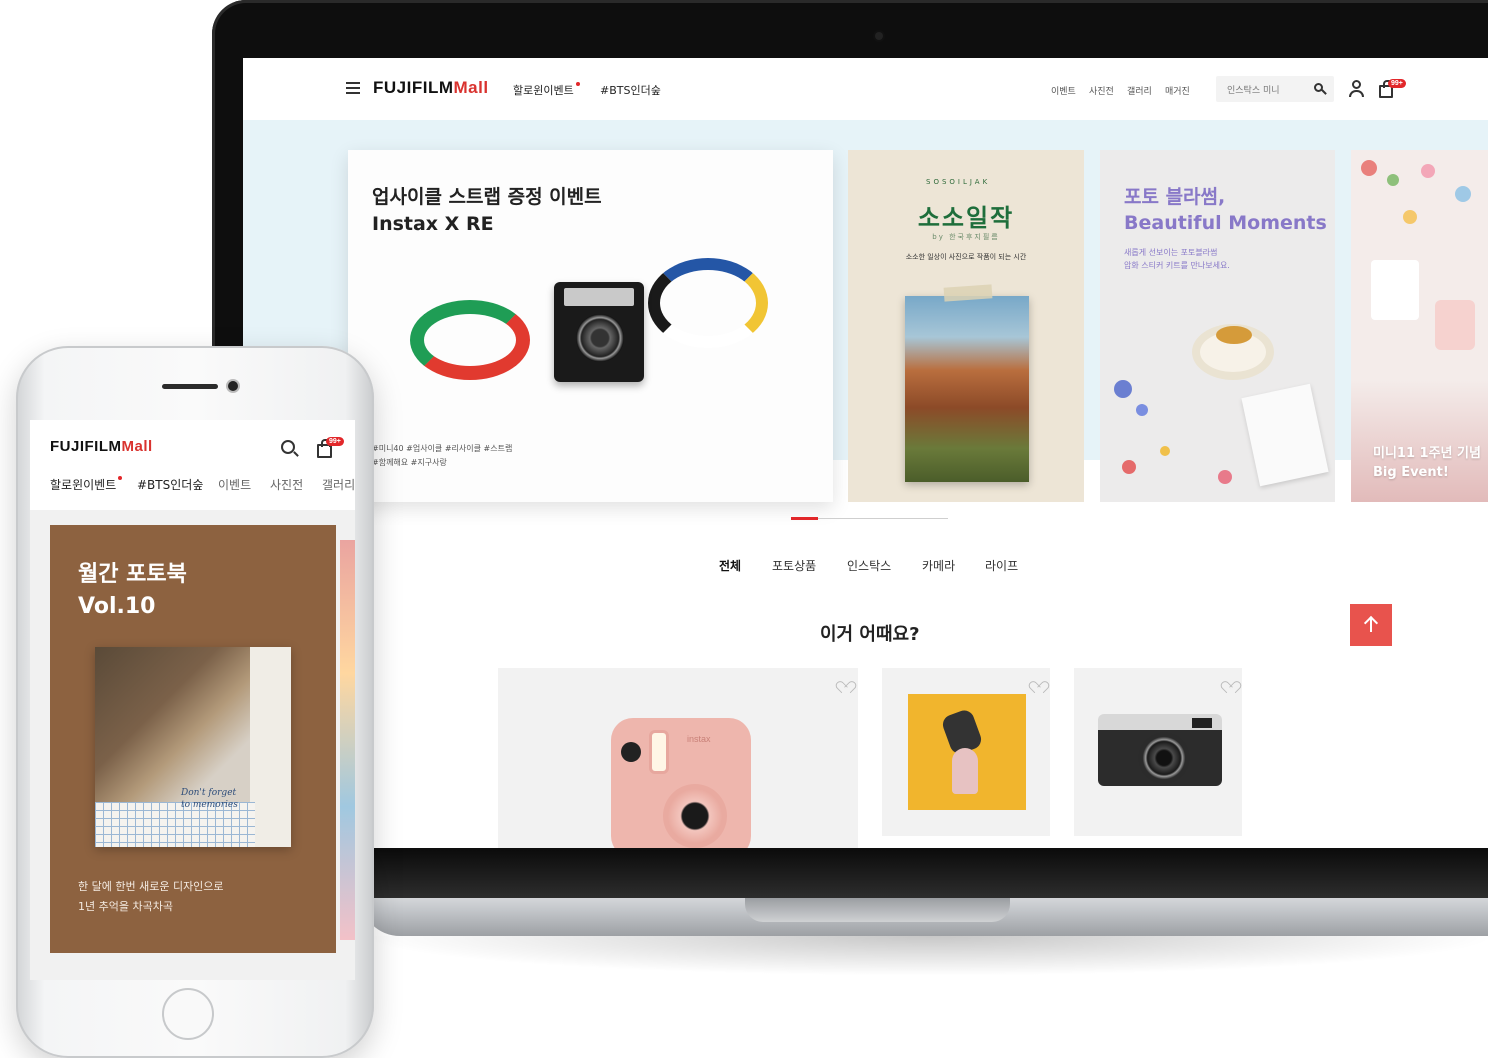 The width and height of the screenshot is (1488, 1058). Describe the element at coordinates (209, 799) in the screenshot. I see `handwritten-note: Don't forget to memories` at that location.